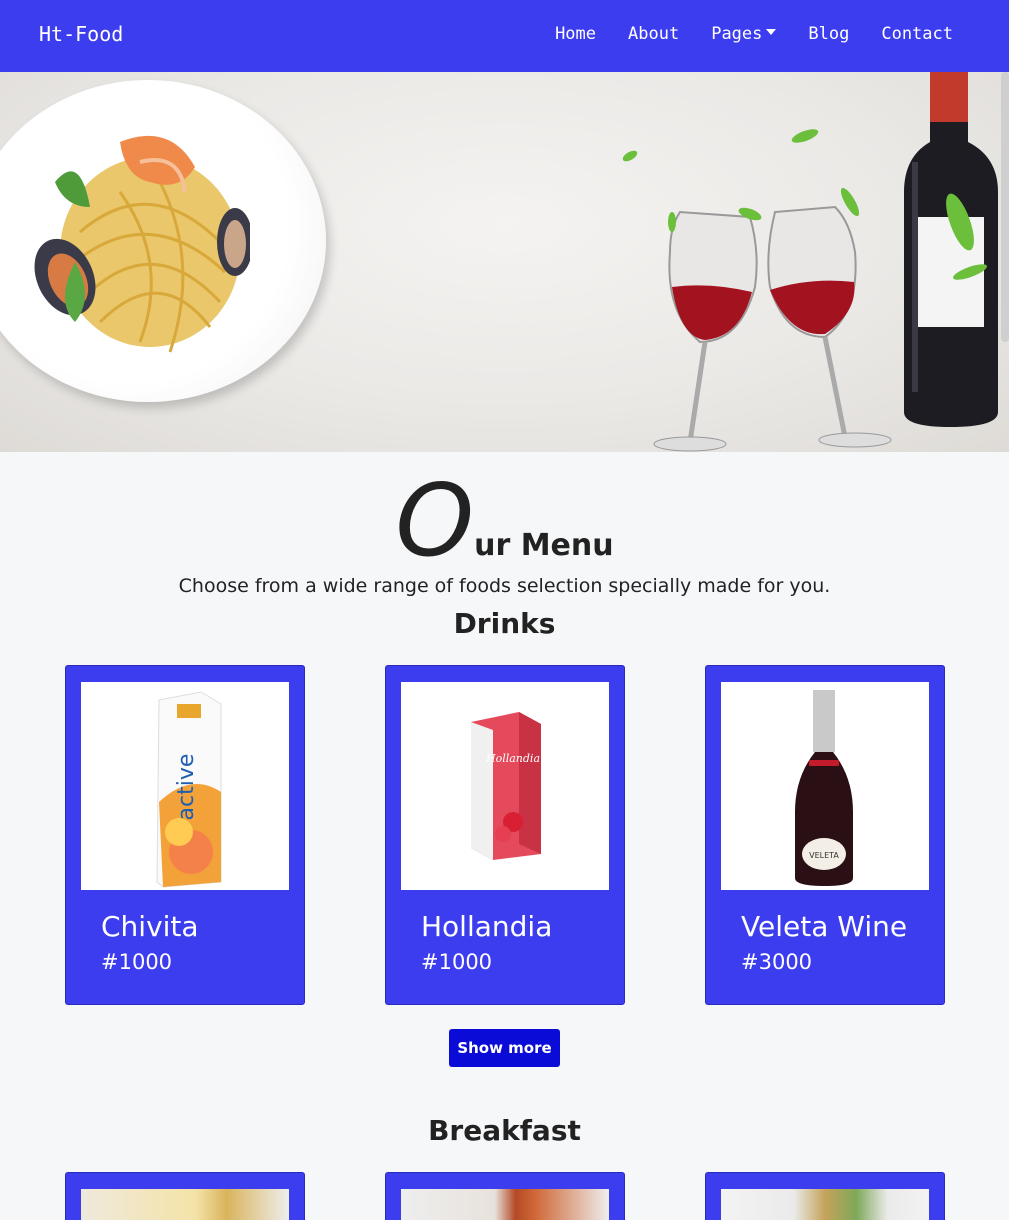 This screenshot has width=1009, height=1220. What do you see at coordinates (81, 34) in the screenshot?
I see `brand-logo: Ht-Food` at bounding box center [81, 34].